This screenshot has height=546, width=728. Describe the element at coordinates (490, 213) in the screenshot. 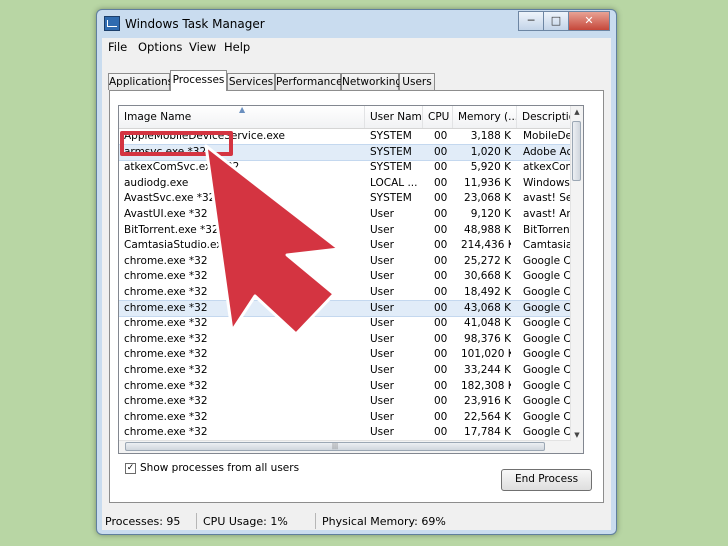

I see `process-memory: 9,120 K` at that location.